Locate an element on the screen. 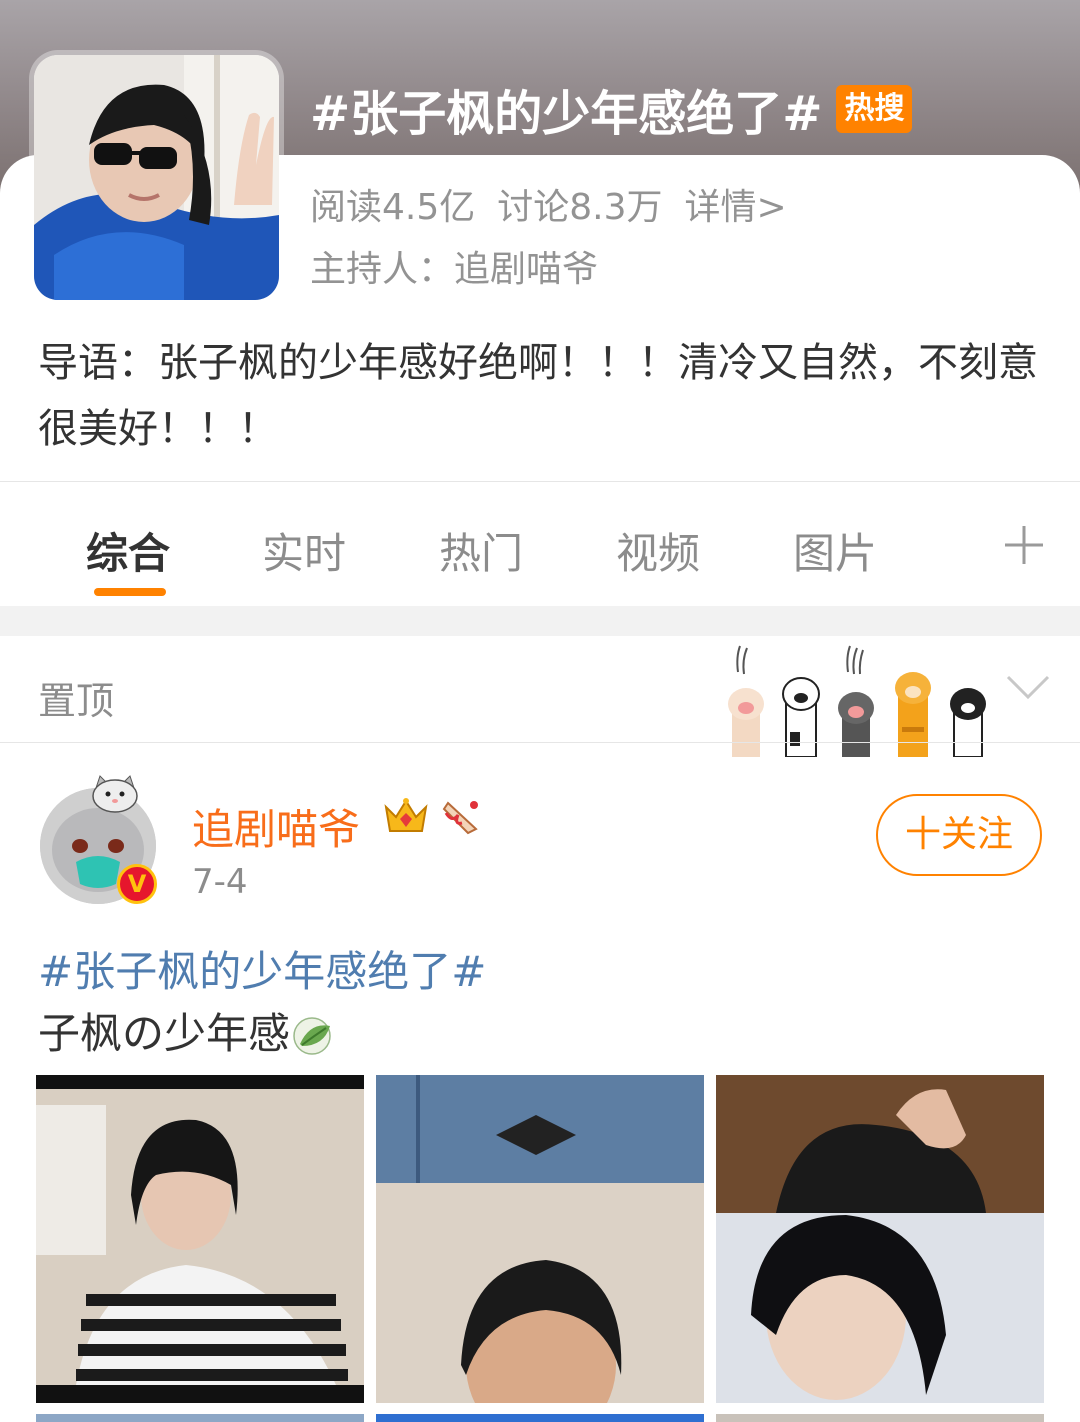 The width and height of the screenshot is (1080, 1422). topic-intro: 导语：张子枫的少年感好绝啊！！！清冷又自然，不刻意很美好！！！ is located at coordinates (538, 396).